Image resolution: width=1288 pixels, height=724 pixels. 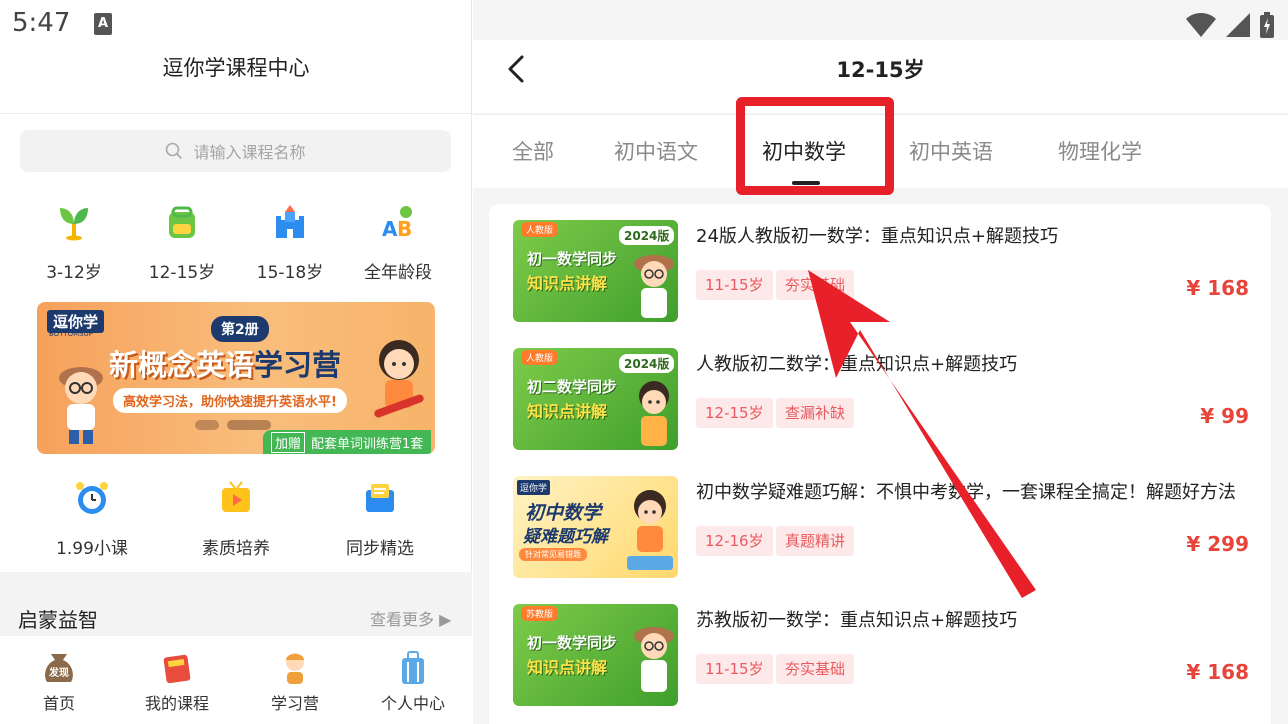 I want to click on thumb-line1: 初中数学, so click(x=563, y=513).